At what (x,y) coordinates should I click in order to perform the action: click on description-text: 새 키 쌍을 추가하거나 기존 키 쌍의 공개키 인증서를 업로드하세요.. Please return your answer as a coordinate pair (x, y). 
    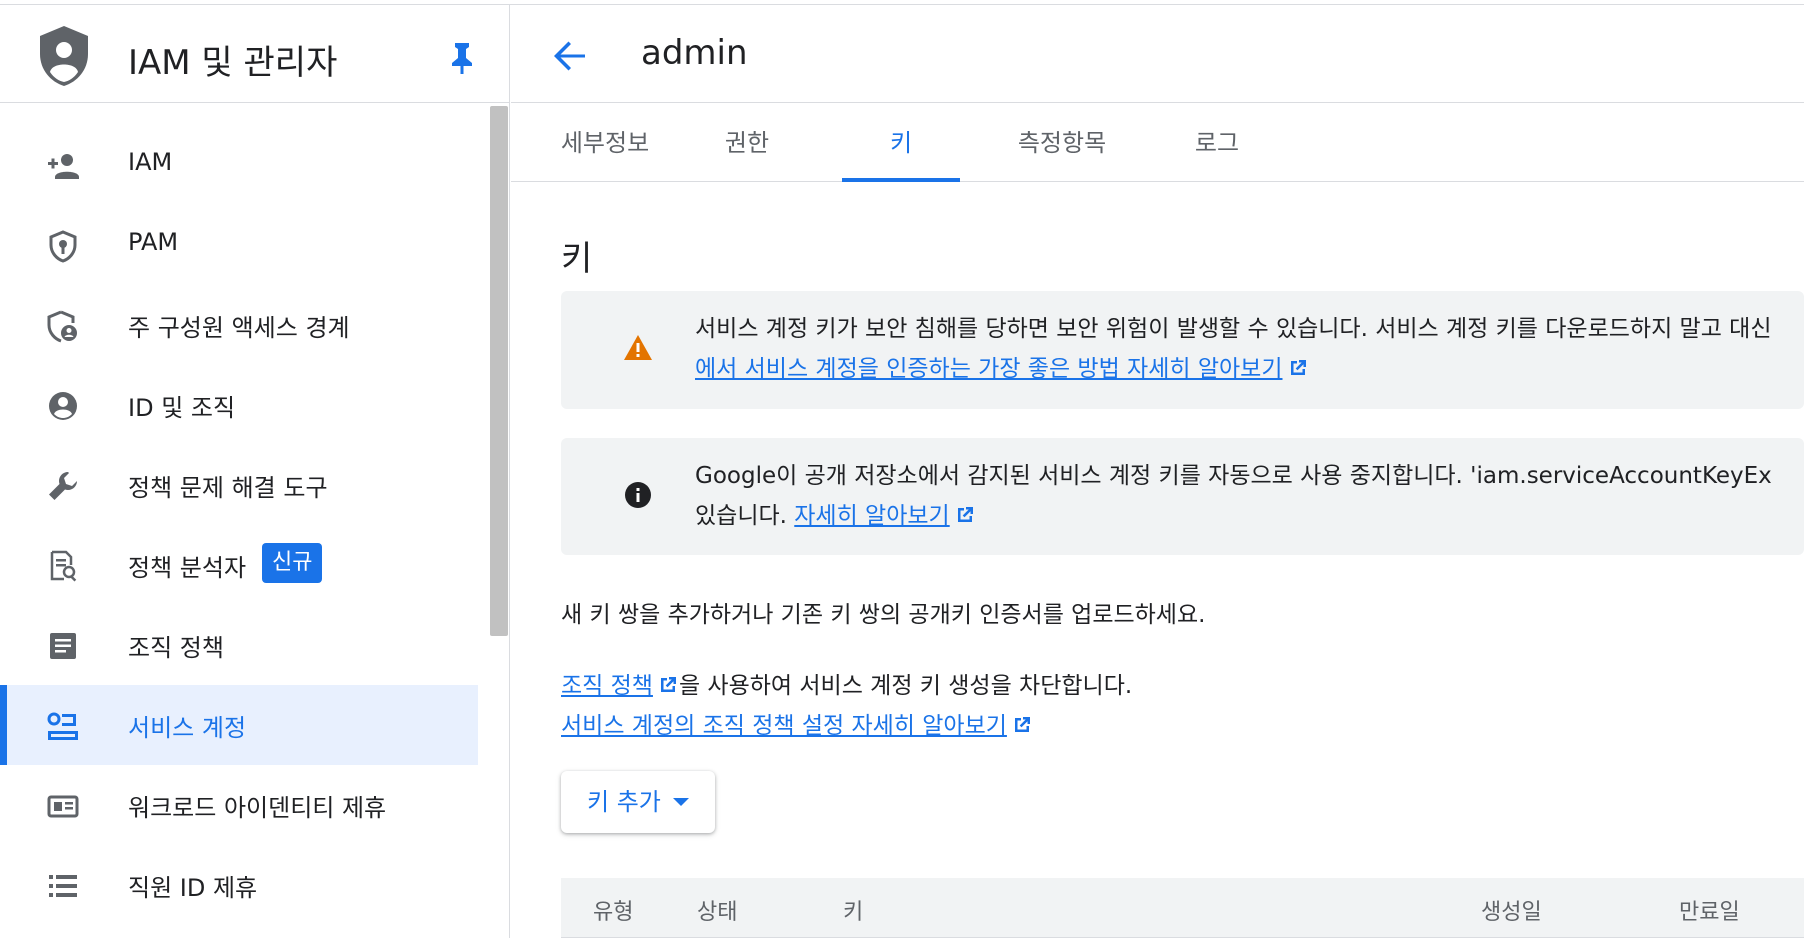
    Looking at the image, I should click on (883, 615).